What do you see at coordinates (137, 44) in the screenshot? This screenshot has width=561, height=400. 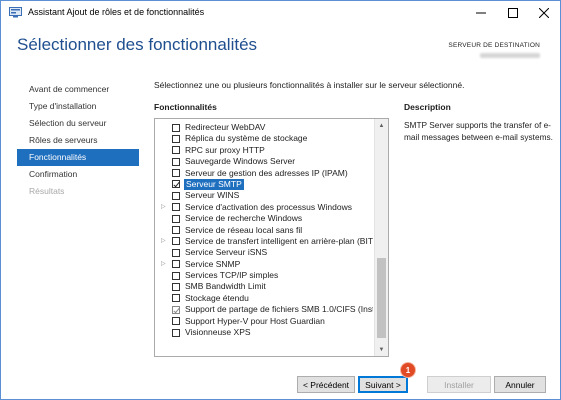 I see `page-title: Sélectionner des fonctionnalités` at bounding box center [137, 44].